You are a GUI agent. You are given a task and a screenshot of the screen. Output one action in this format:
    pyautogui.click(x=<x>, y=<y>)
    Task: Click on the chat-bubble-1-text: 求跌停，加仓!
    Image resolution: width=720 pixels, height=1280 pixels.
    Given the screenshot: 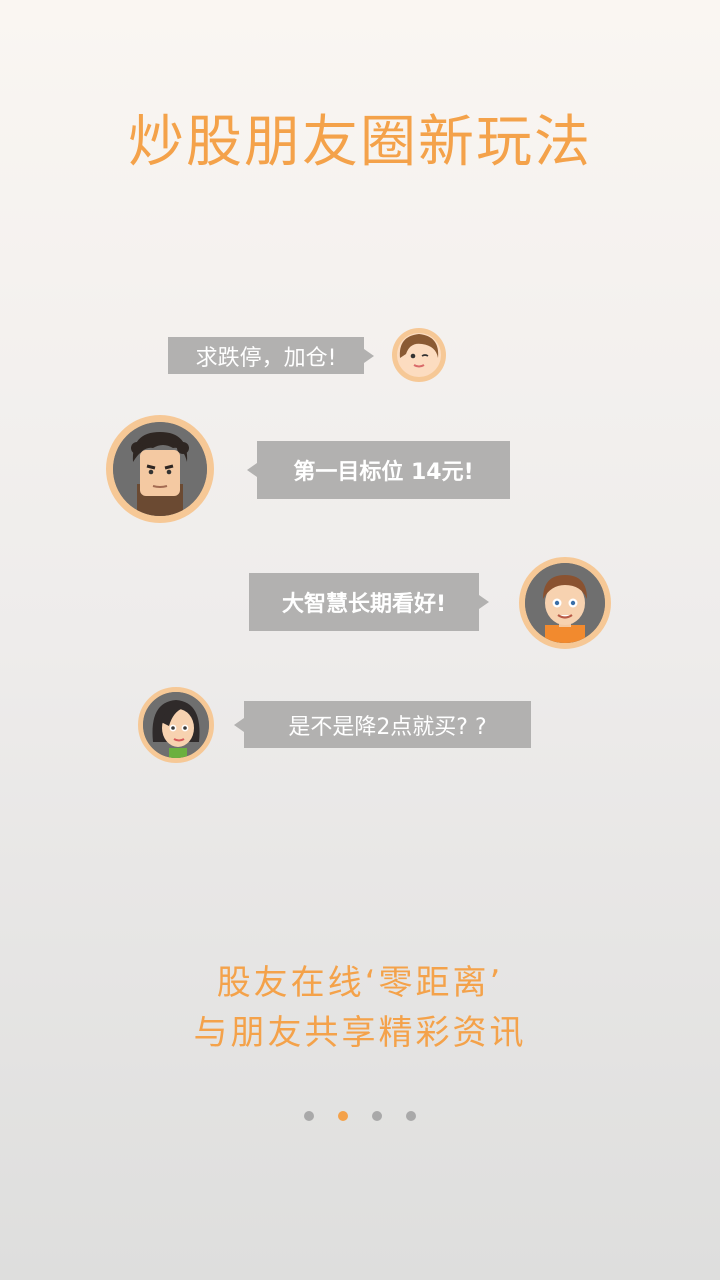 What is the action you would take?
    pyautogui.click(x=266, y=358)
    